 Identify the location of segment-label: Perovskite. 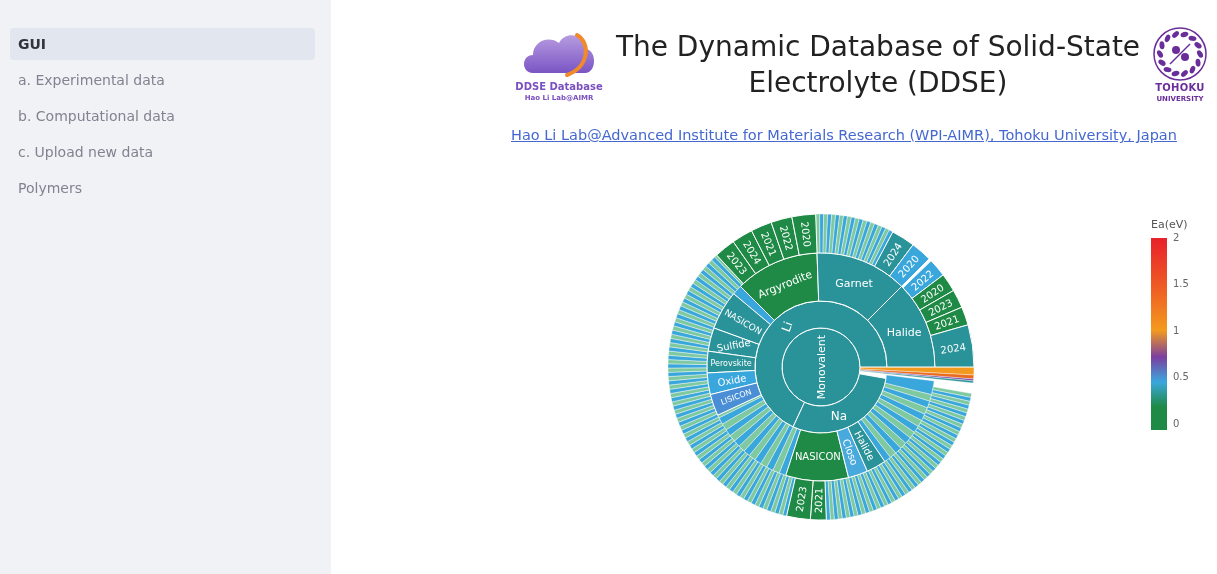
(731, 363).